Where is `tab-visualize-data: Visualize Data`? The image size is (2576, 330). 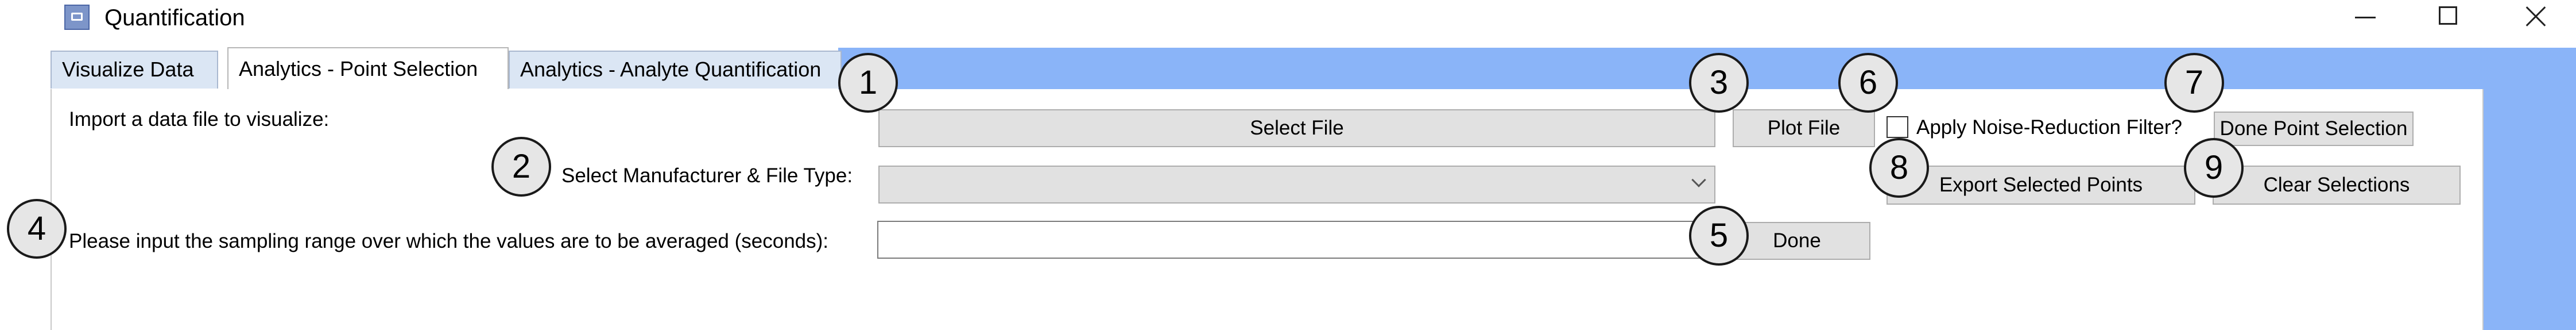 tab-visualize-data: Visualize Data is located at coordinates (134, 70).